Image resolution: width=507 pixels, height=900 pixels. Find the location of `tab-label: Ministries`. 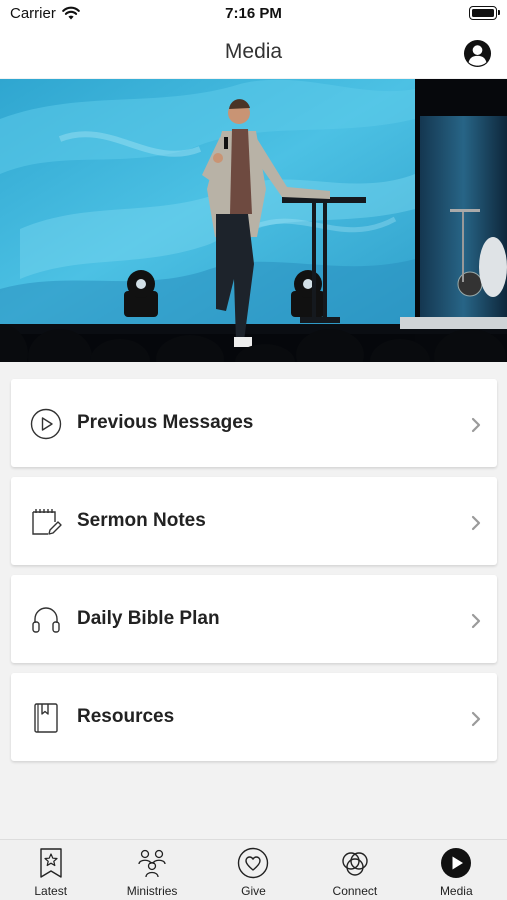

tab-label: Ministries is located at coordinates (152, 891).